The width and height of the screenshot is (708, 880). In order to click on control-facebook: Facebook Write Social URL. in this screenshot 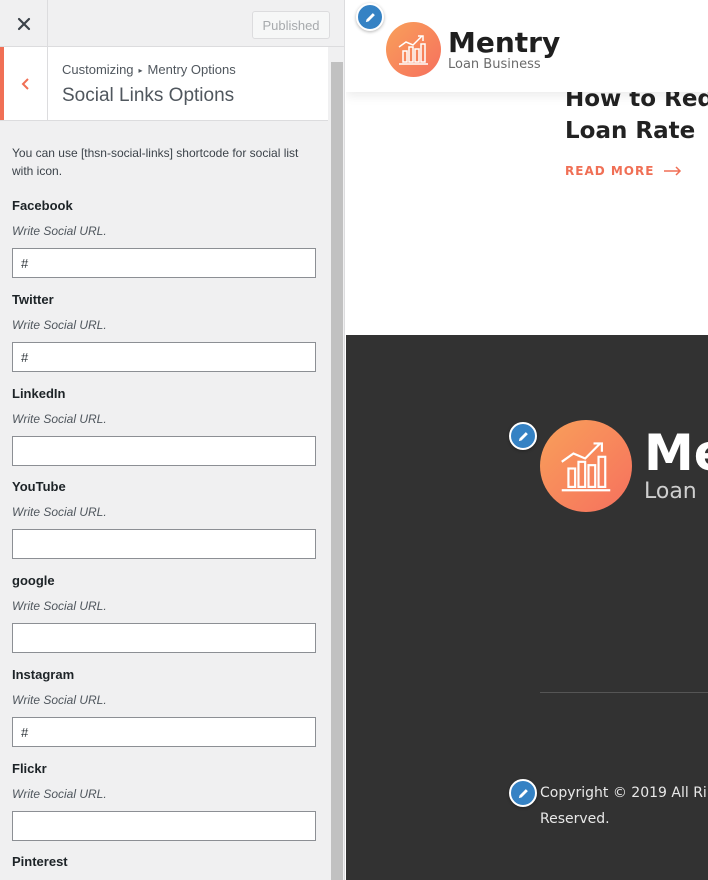, I will do `click(164, 238)`.